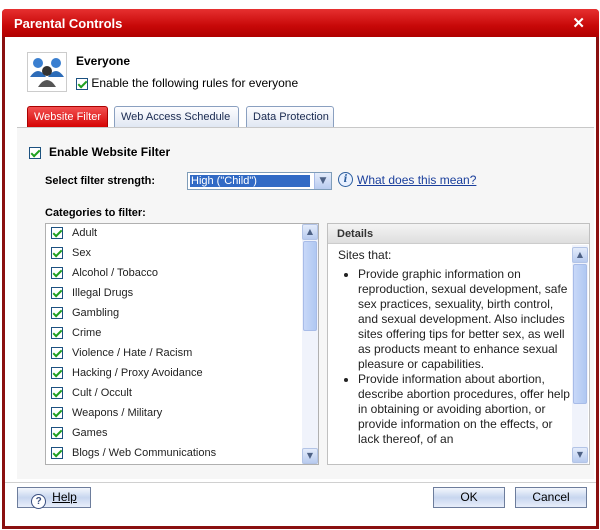  I want to click on close-icon: ✕, so click(578, 23).